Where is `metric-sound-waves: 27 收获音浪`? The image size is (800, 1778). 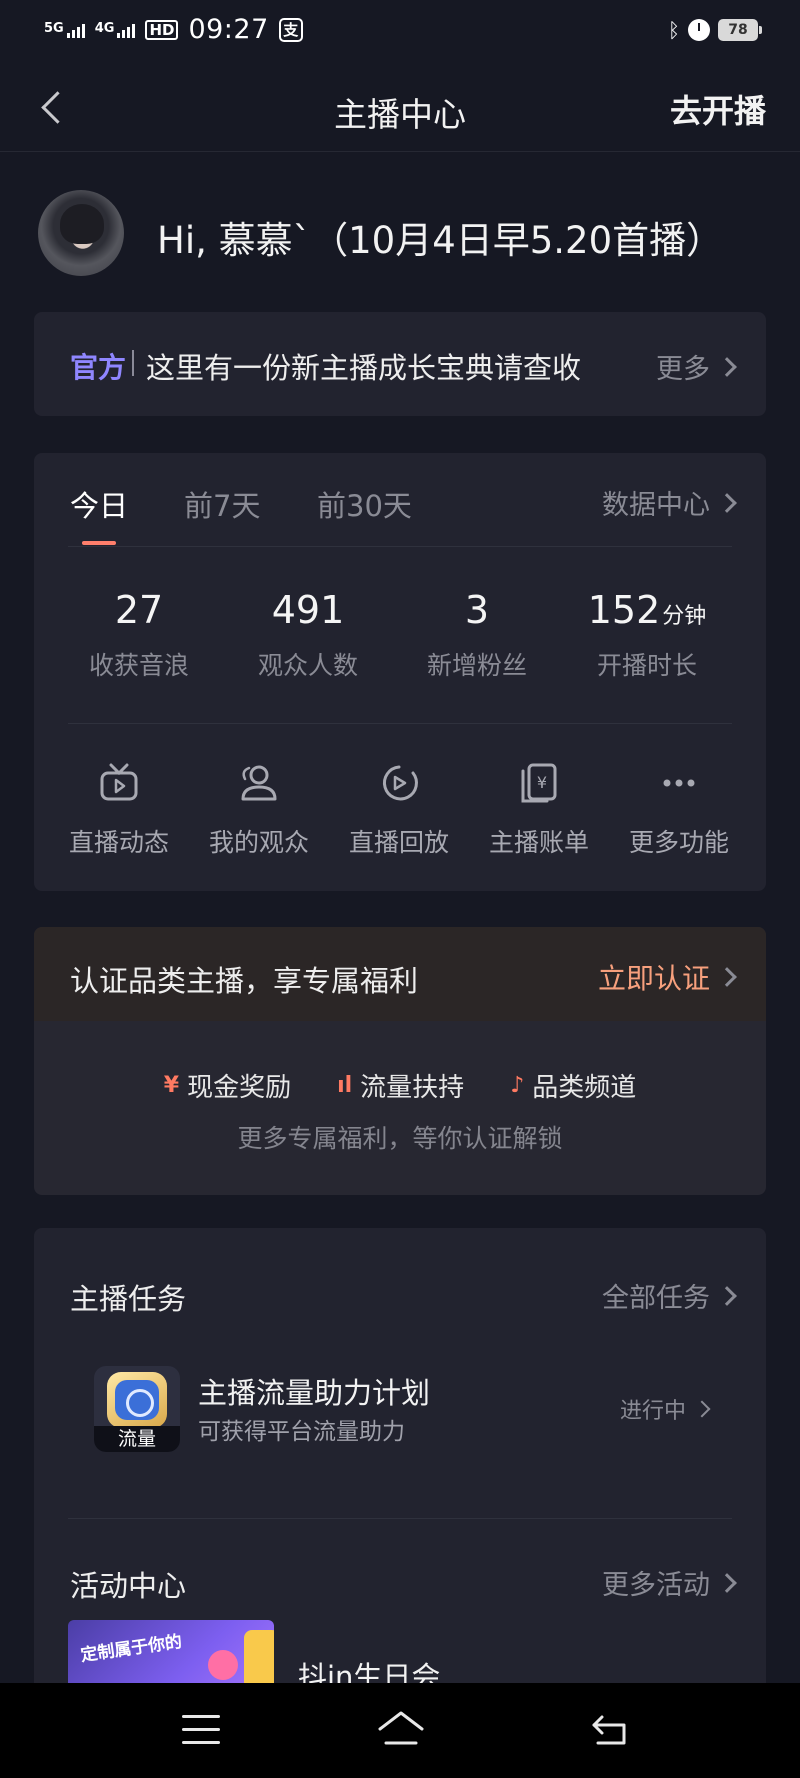
metric-sound-waves: 27 收获音浪 is located at coordinates (139, 635).